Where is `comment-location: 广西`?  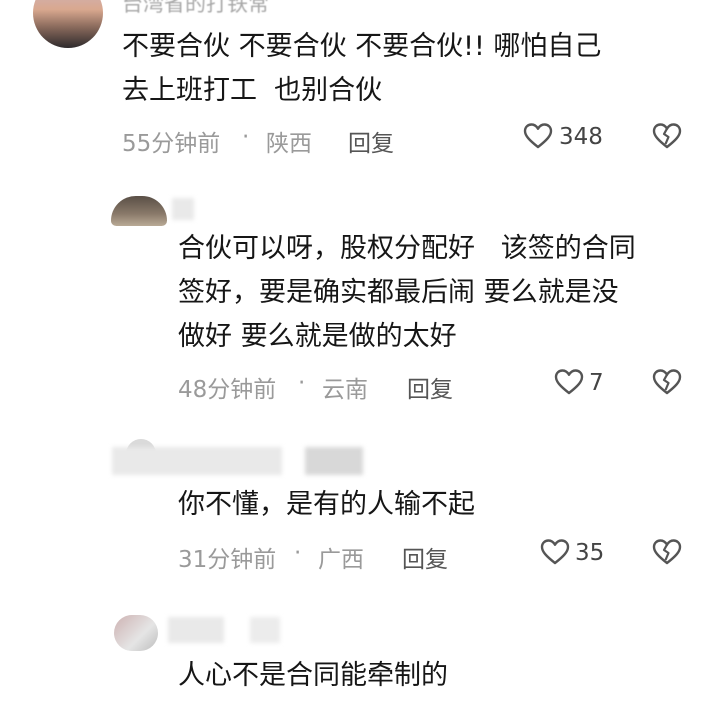
comment-location: 广西 is located at coordinates (341, 560).